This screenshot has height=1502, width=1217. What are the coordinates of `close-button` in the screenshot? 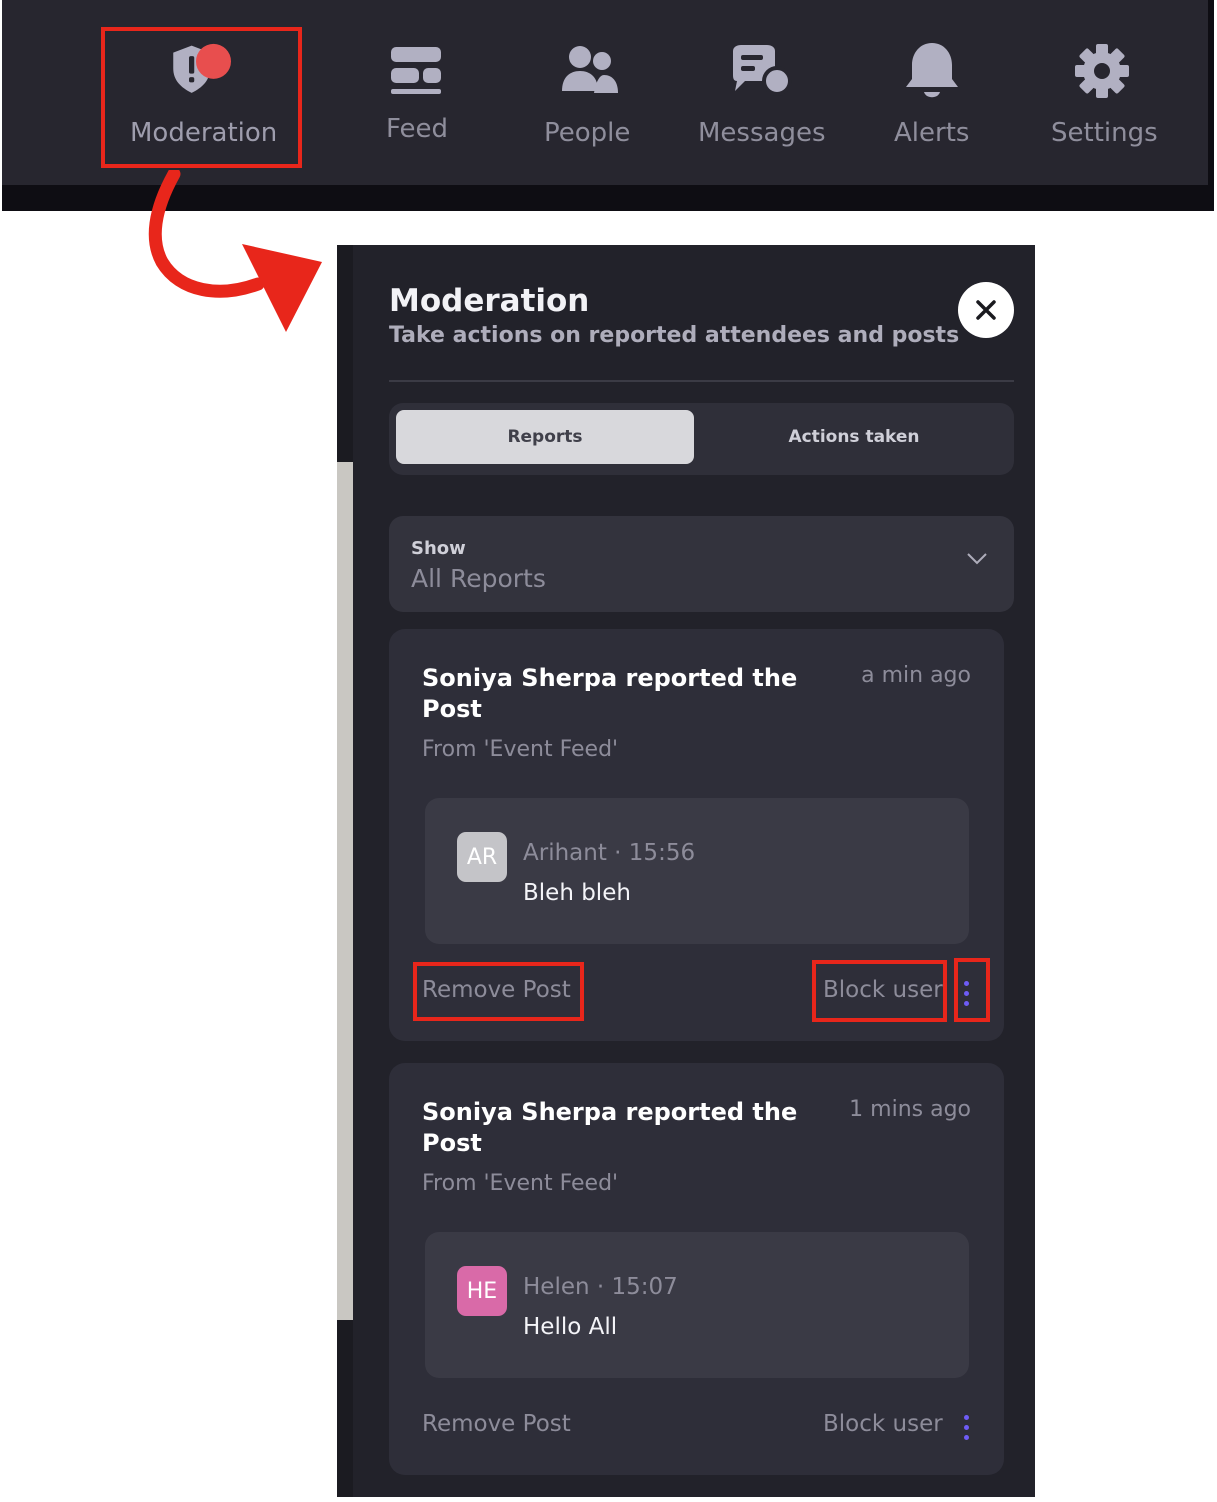 It's located at (986, 310).